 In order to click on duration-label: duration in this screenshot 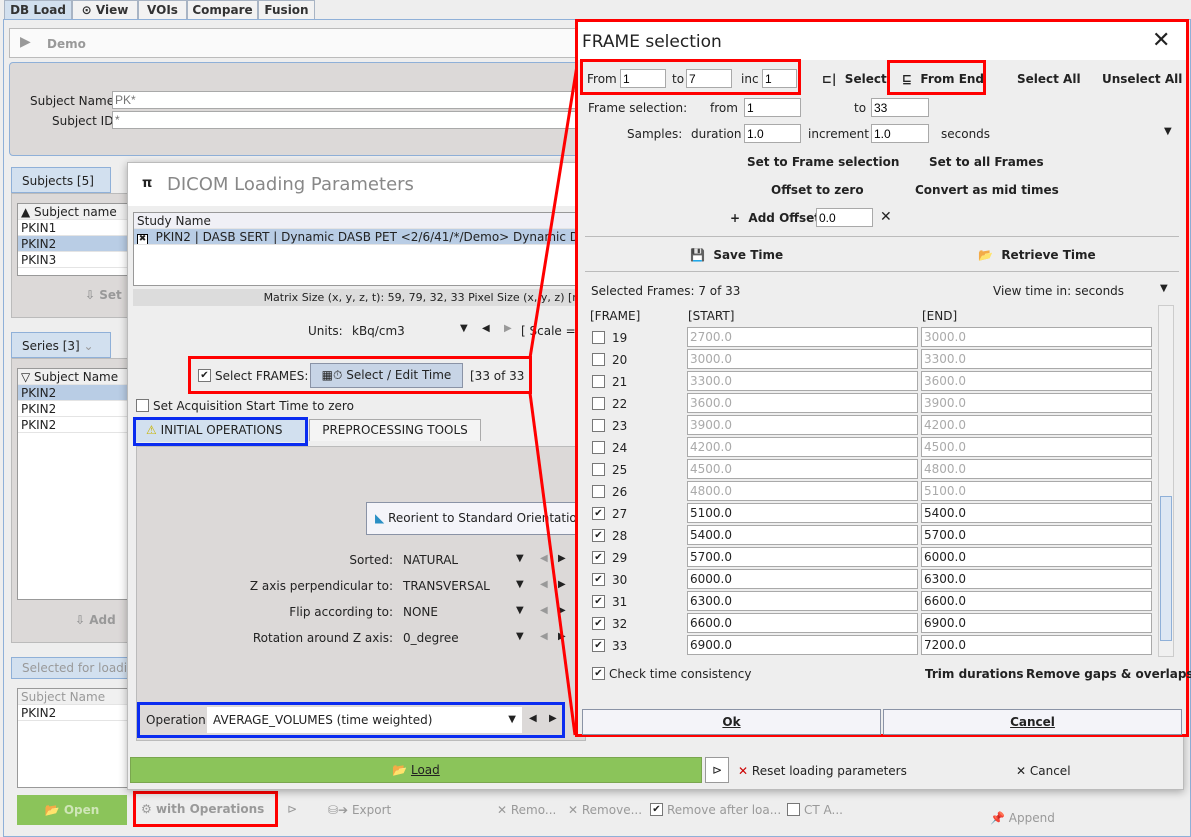, I will do `click(716, 134)`.